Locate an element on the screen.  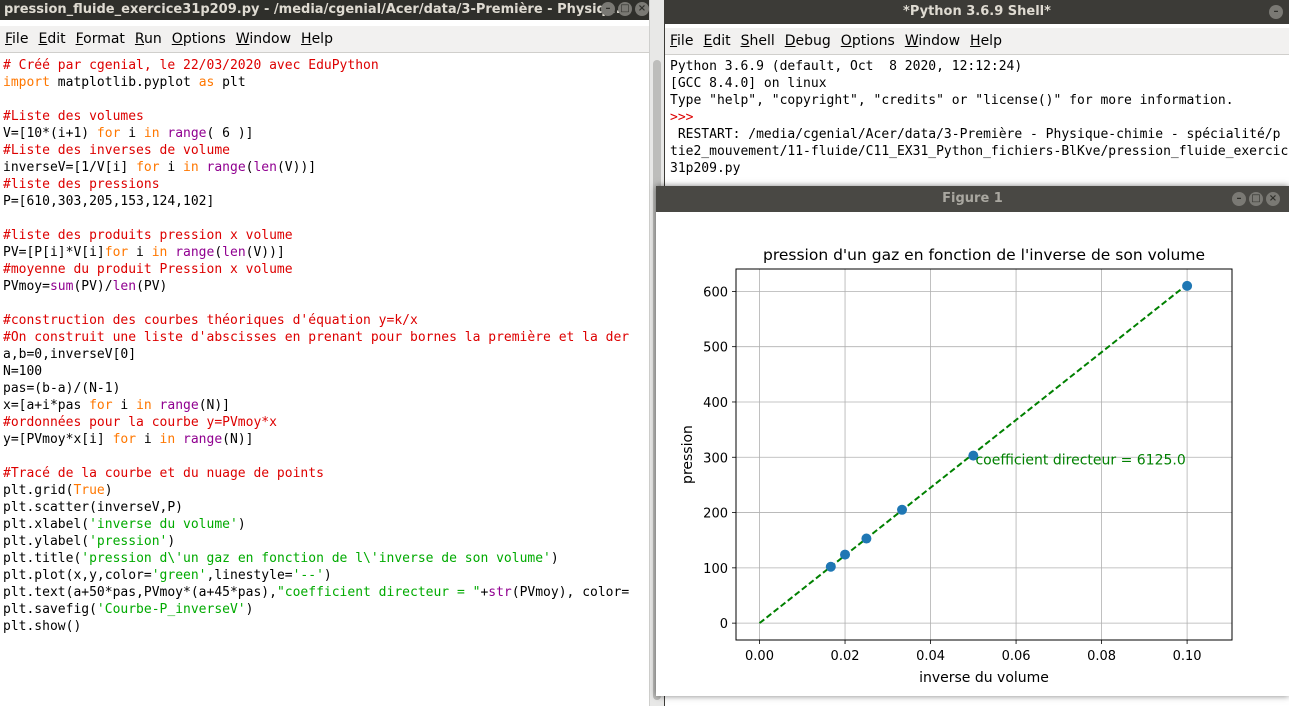
shell-menu-help: Help is located at coordinates (986, 41).